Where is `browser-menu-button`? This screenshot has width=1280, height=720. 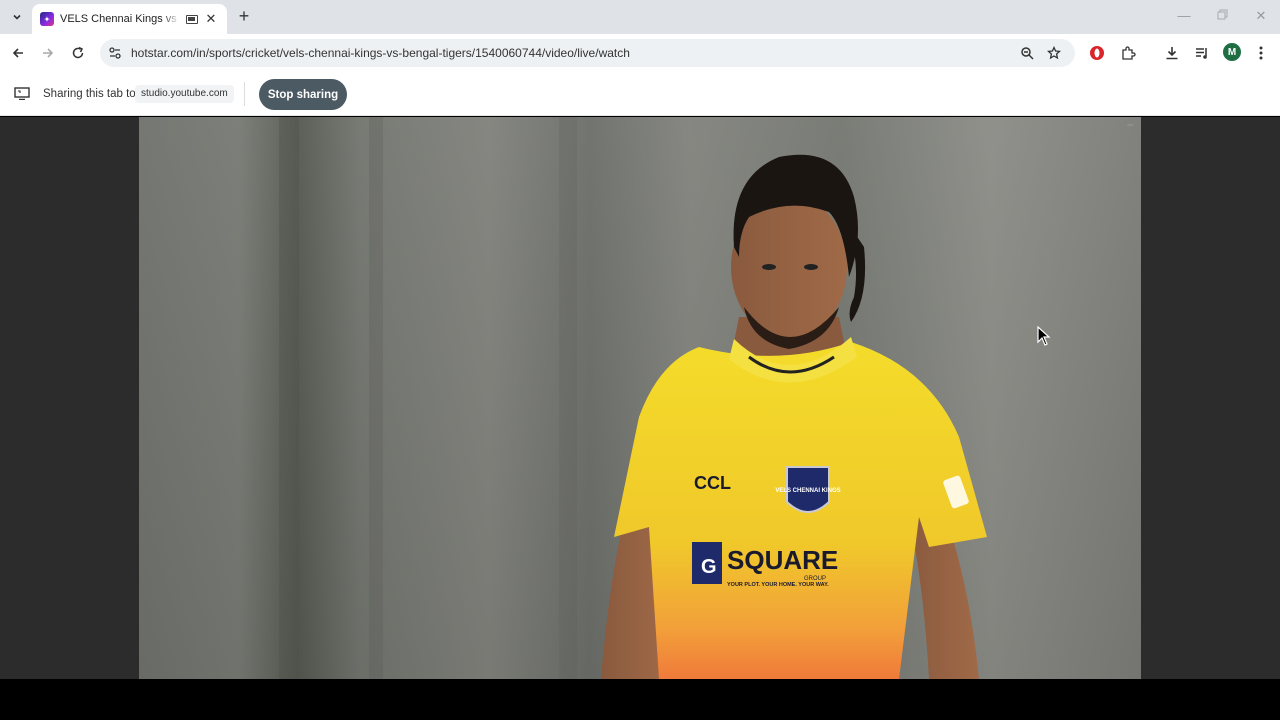 browser-menu-button is located at coordinates (1261, 53).